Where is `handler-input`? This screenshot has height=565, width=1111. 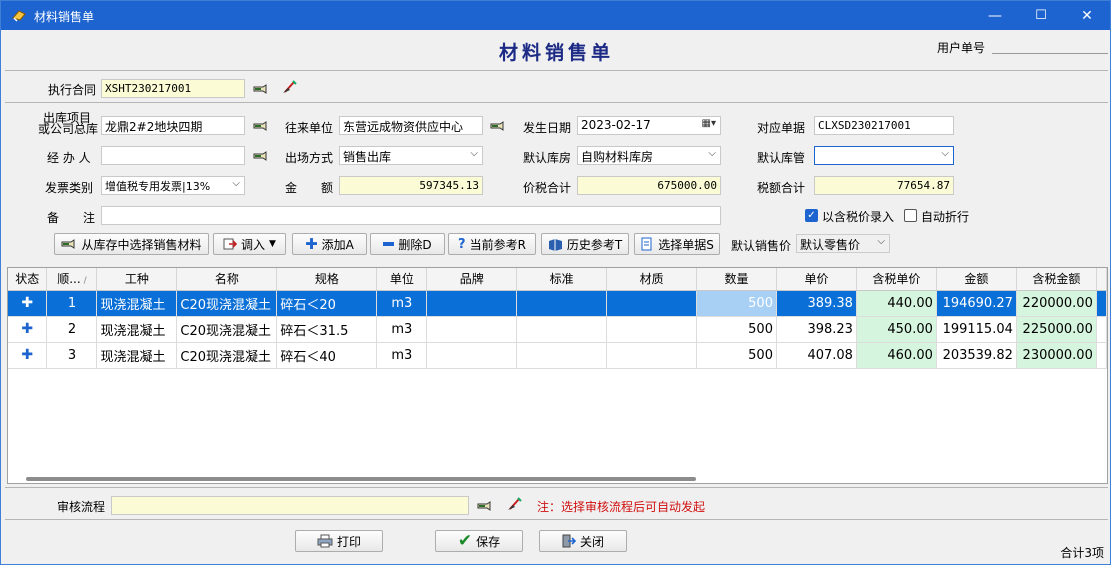
handler-input is located at coordinates (173, 155).